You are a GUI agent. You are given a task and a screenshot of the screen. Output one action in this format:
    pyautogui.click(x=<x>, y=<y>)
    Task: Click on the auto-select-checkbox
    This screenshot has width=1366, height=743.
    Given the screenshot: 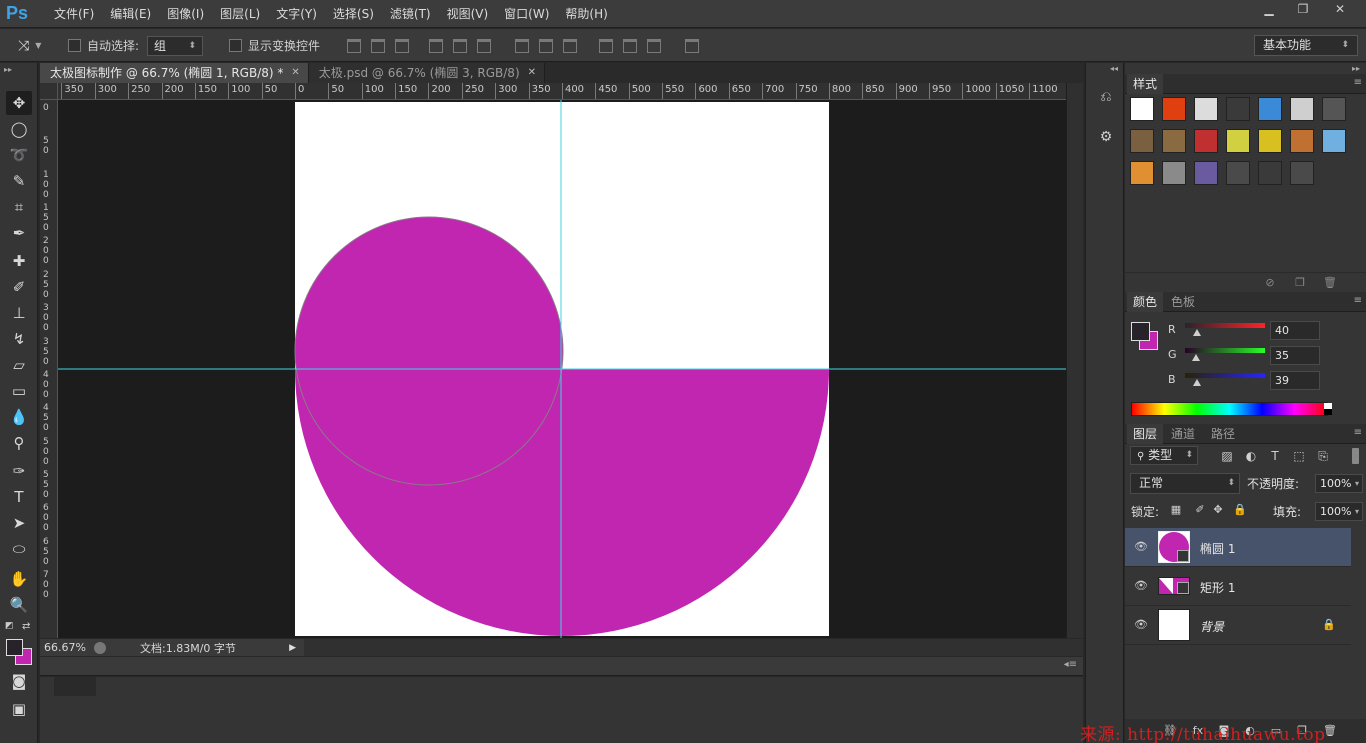 What is the action you would take?
    pyautogui.click(x=74, y=45)
    